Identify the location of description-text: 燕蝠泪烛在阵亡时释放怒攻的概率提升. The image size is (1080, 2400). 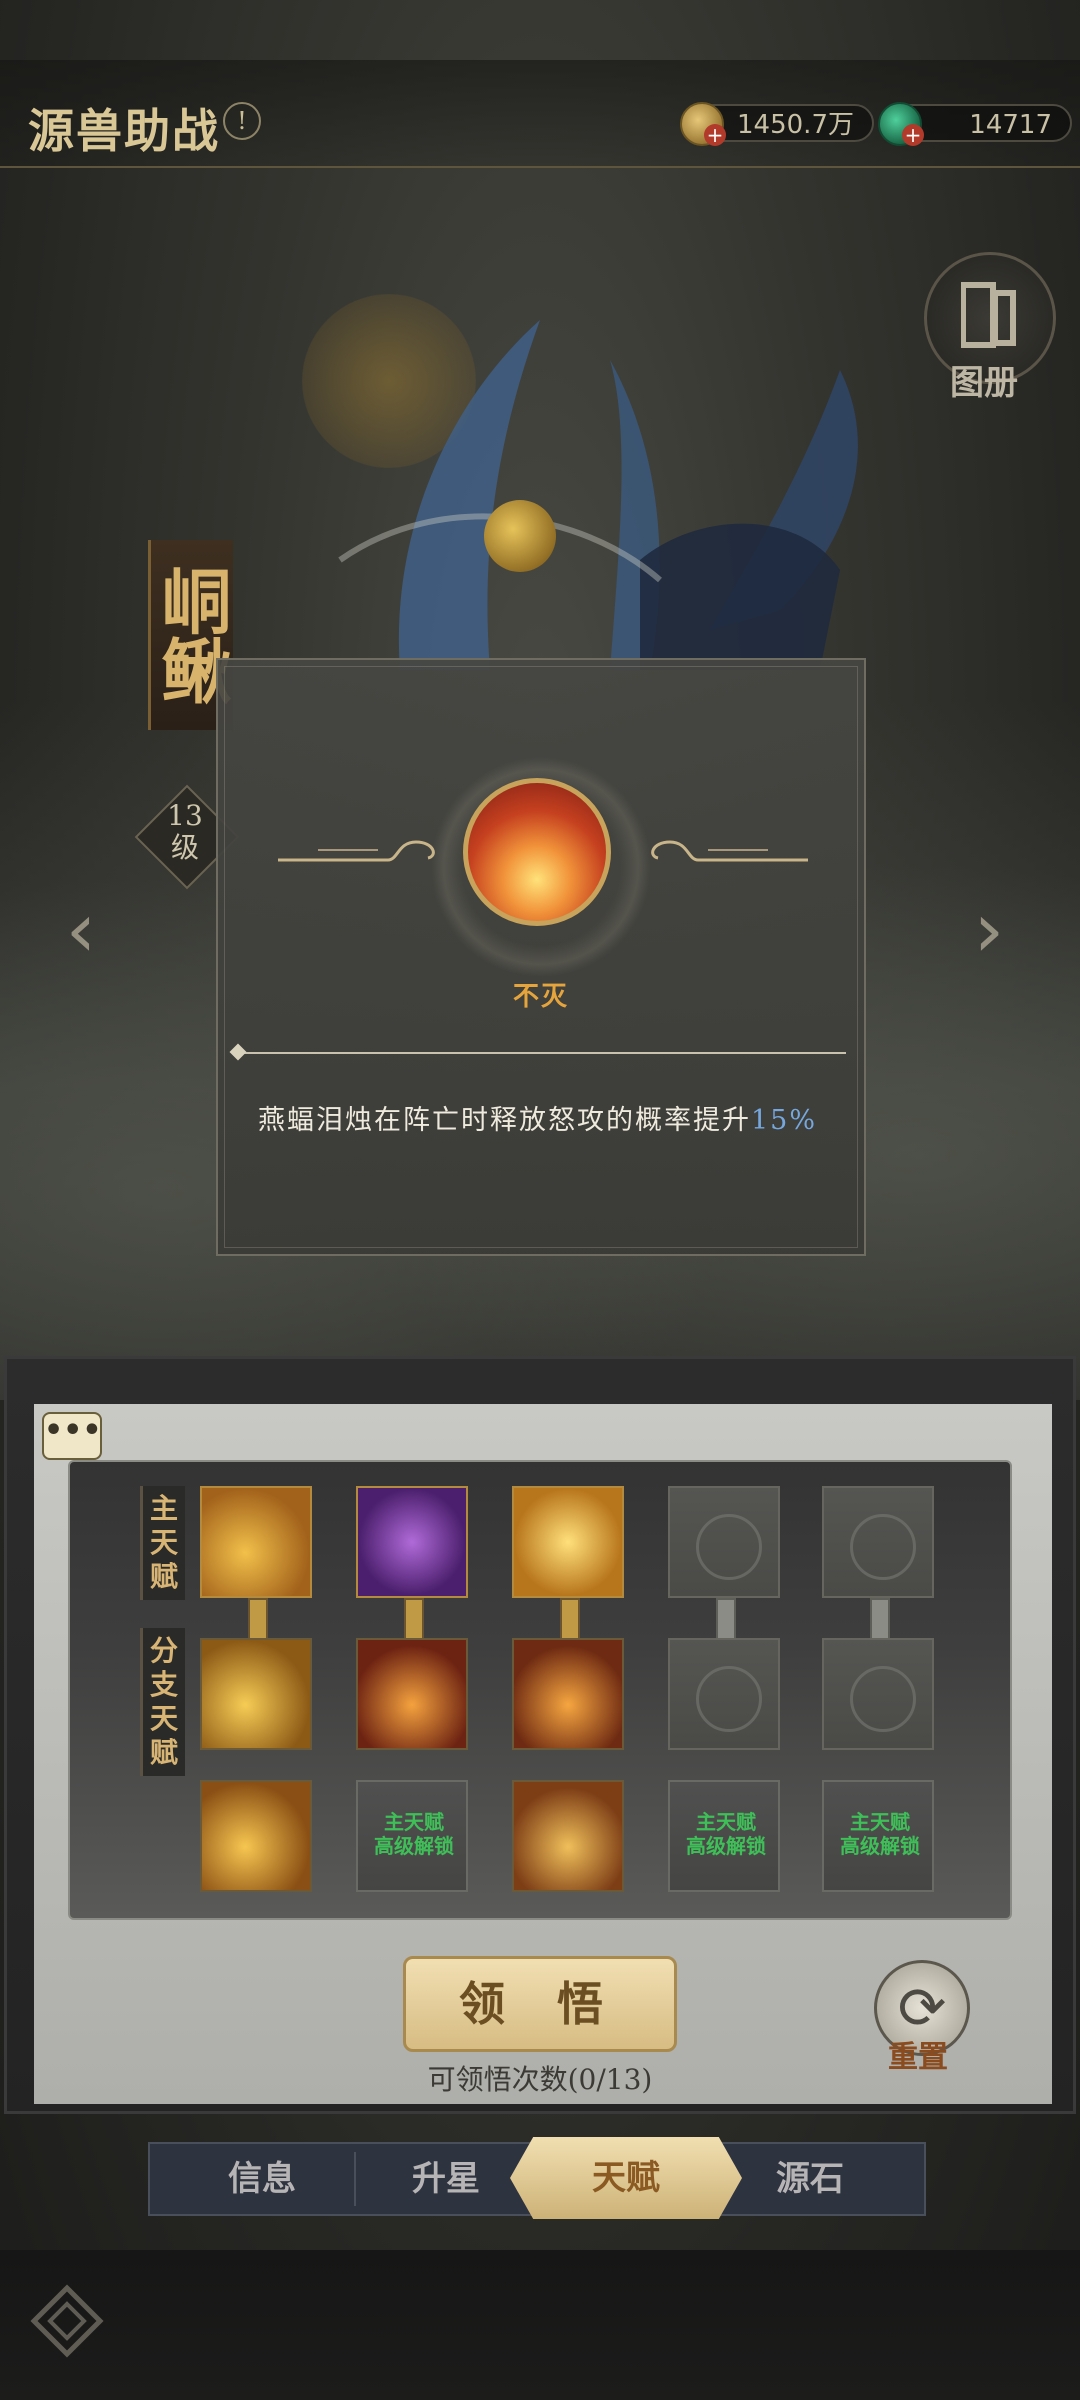
(504, 1120).